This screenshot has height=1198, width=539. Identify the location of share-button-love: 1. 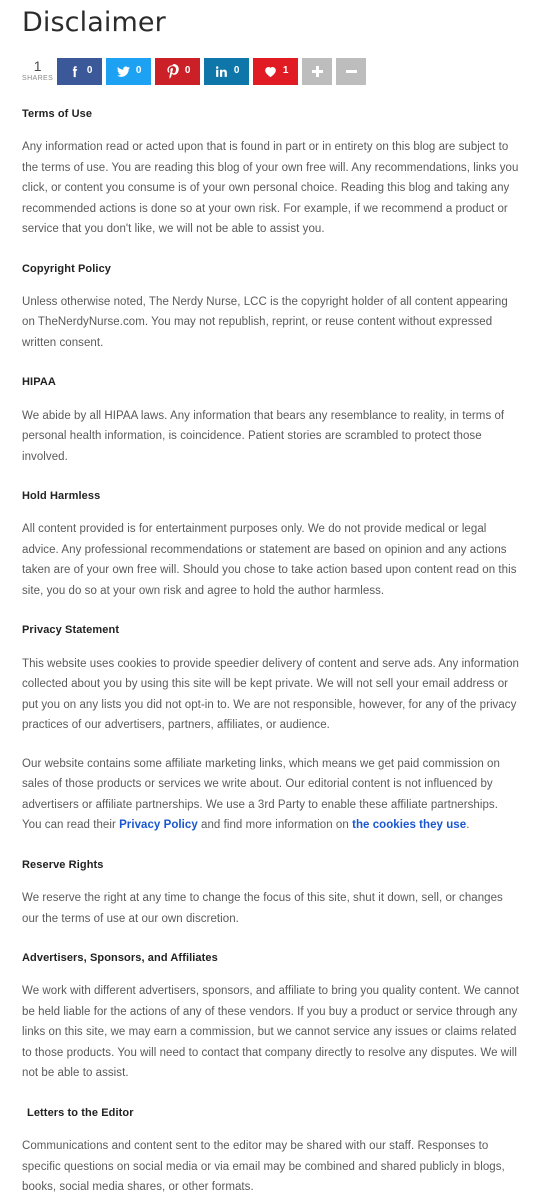
(276, 71).